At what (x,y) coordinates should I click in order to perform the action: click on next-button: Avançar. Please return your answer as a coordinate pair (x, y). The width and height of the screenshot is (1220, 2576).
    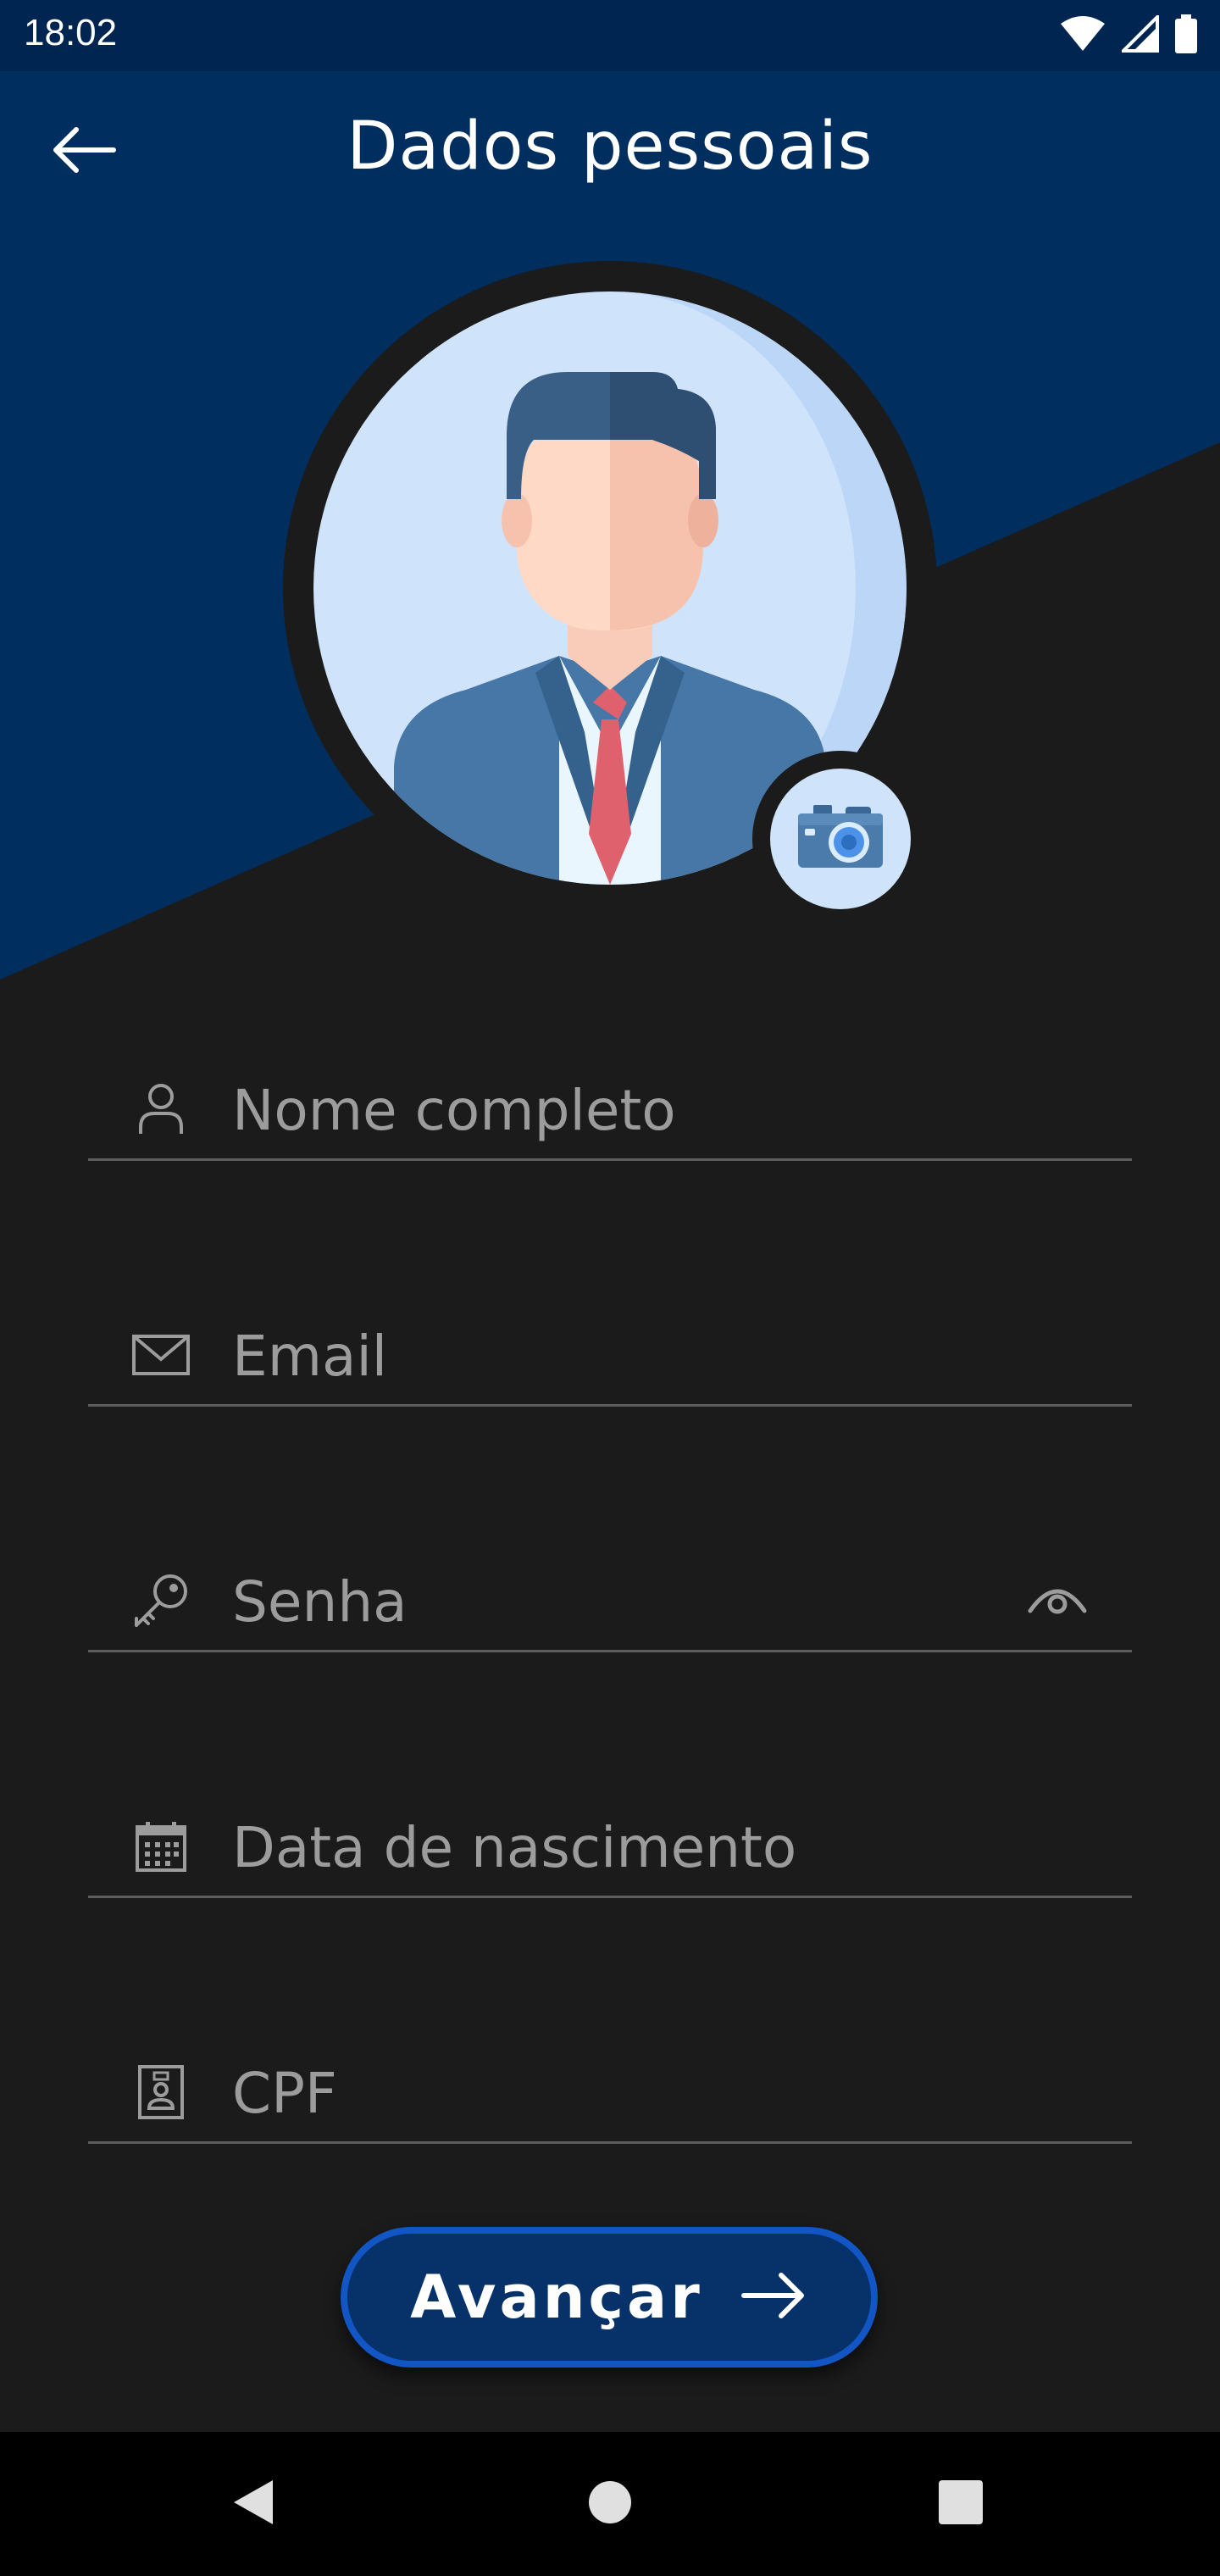
    Looking at the image, I should click on (609, 2297).